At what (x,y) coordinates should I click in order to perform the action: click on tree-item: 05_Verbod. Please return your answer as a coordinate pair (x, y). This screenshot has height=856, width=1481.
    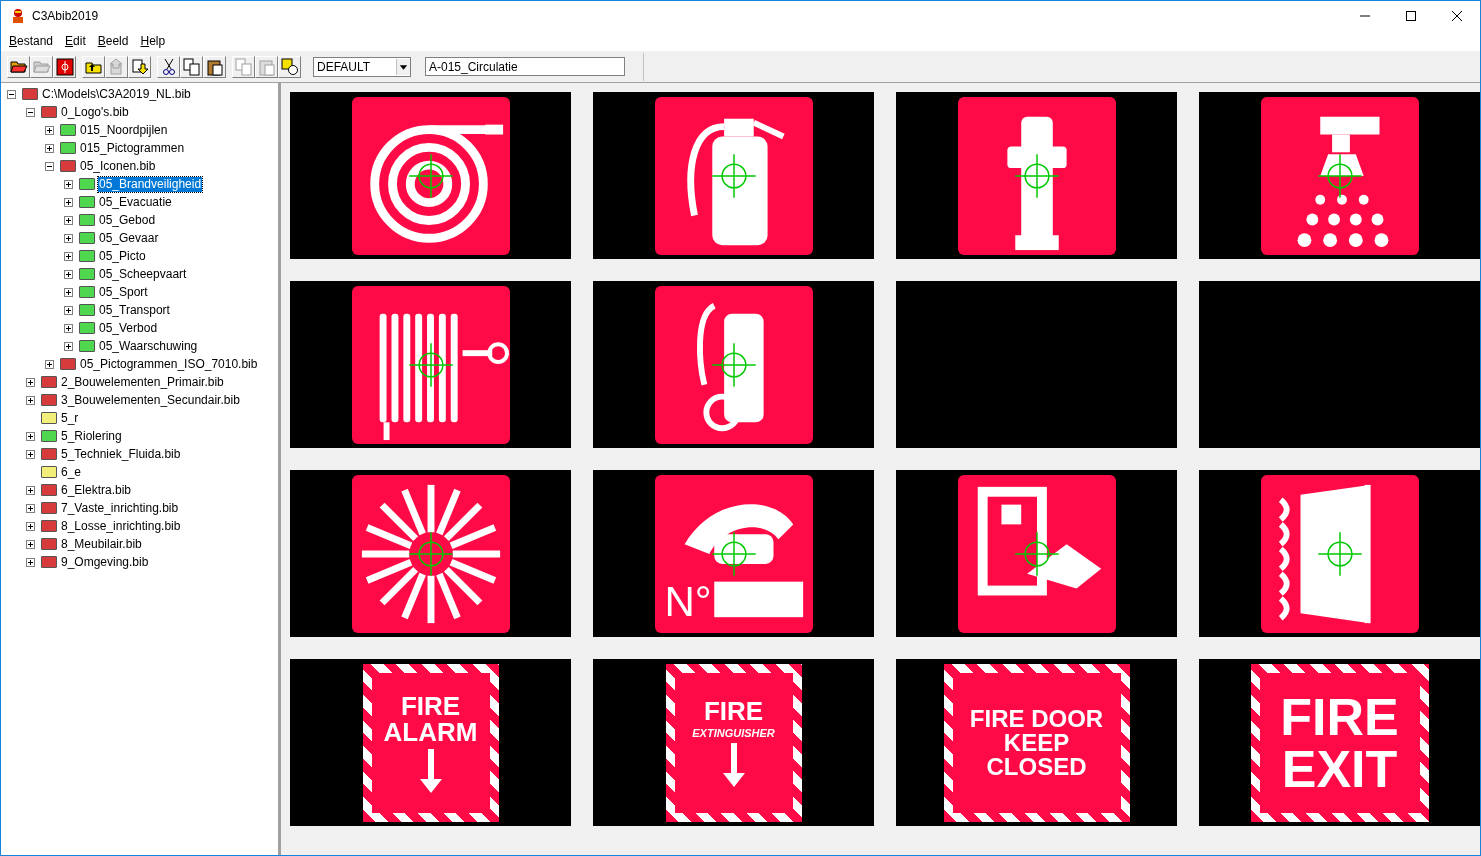
    Looking at the image, I should click on (128, 328).